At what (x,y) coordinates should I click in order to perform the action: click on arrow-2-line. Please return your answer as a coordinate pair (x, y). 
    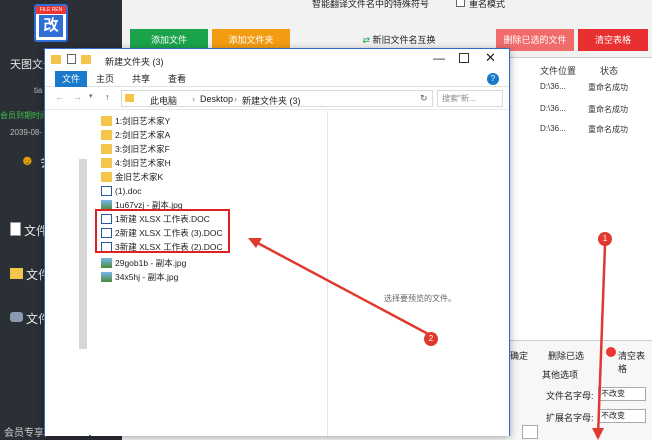
    Looking at the image, I should click on (341, 287).